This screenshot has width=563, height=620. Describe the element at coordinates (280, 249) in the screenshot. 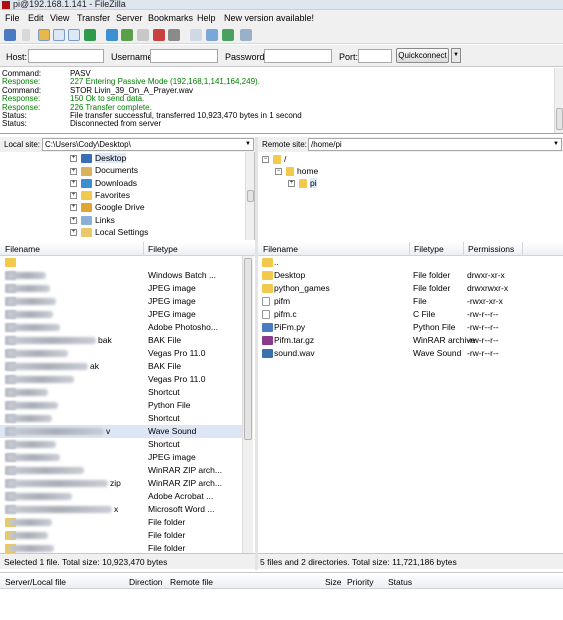

I see `remote-col-filename: Filename` at that location.